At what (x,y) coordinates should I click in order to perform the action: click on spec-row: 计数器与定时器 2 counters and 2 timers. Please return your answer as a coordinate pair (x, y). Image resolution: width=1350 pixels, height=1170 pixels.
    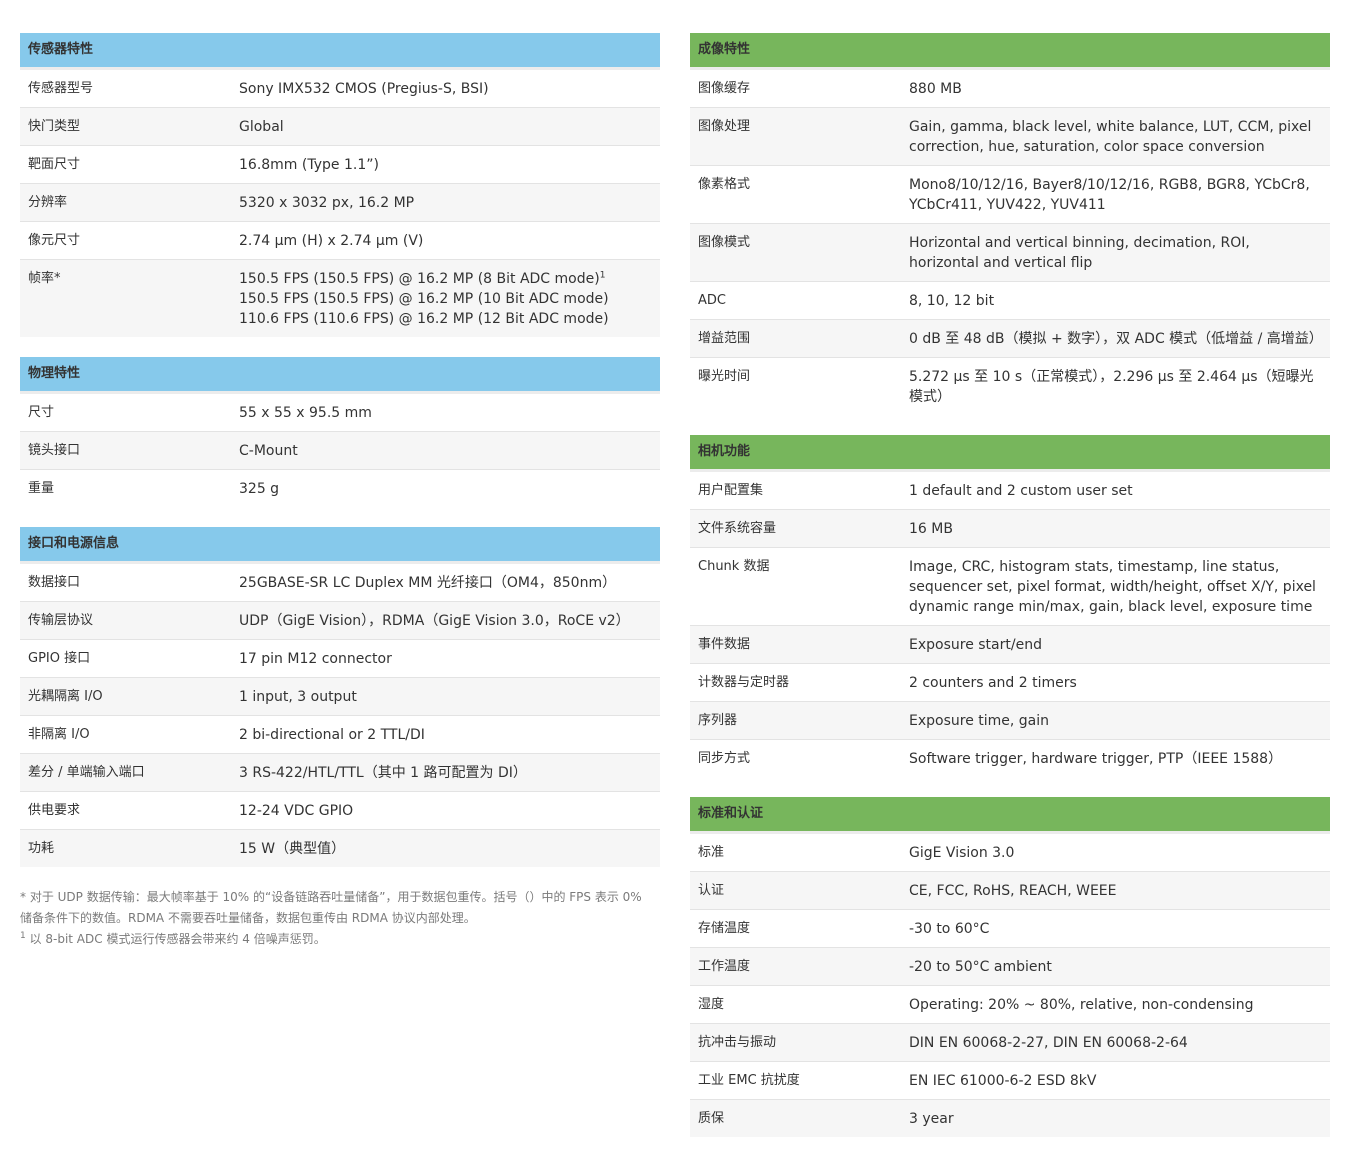
    Looking at the image, I should click on (1010, 683).